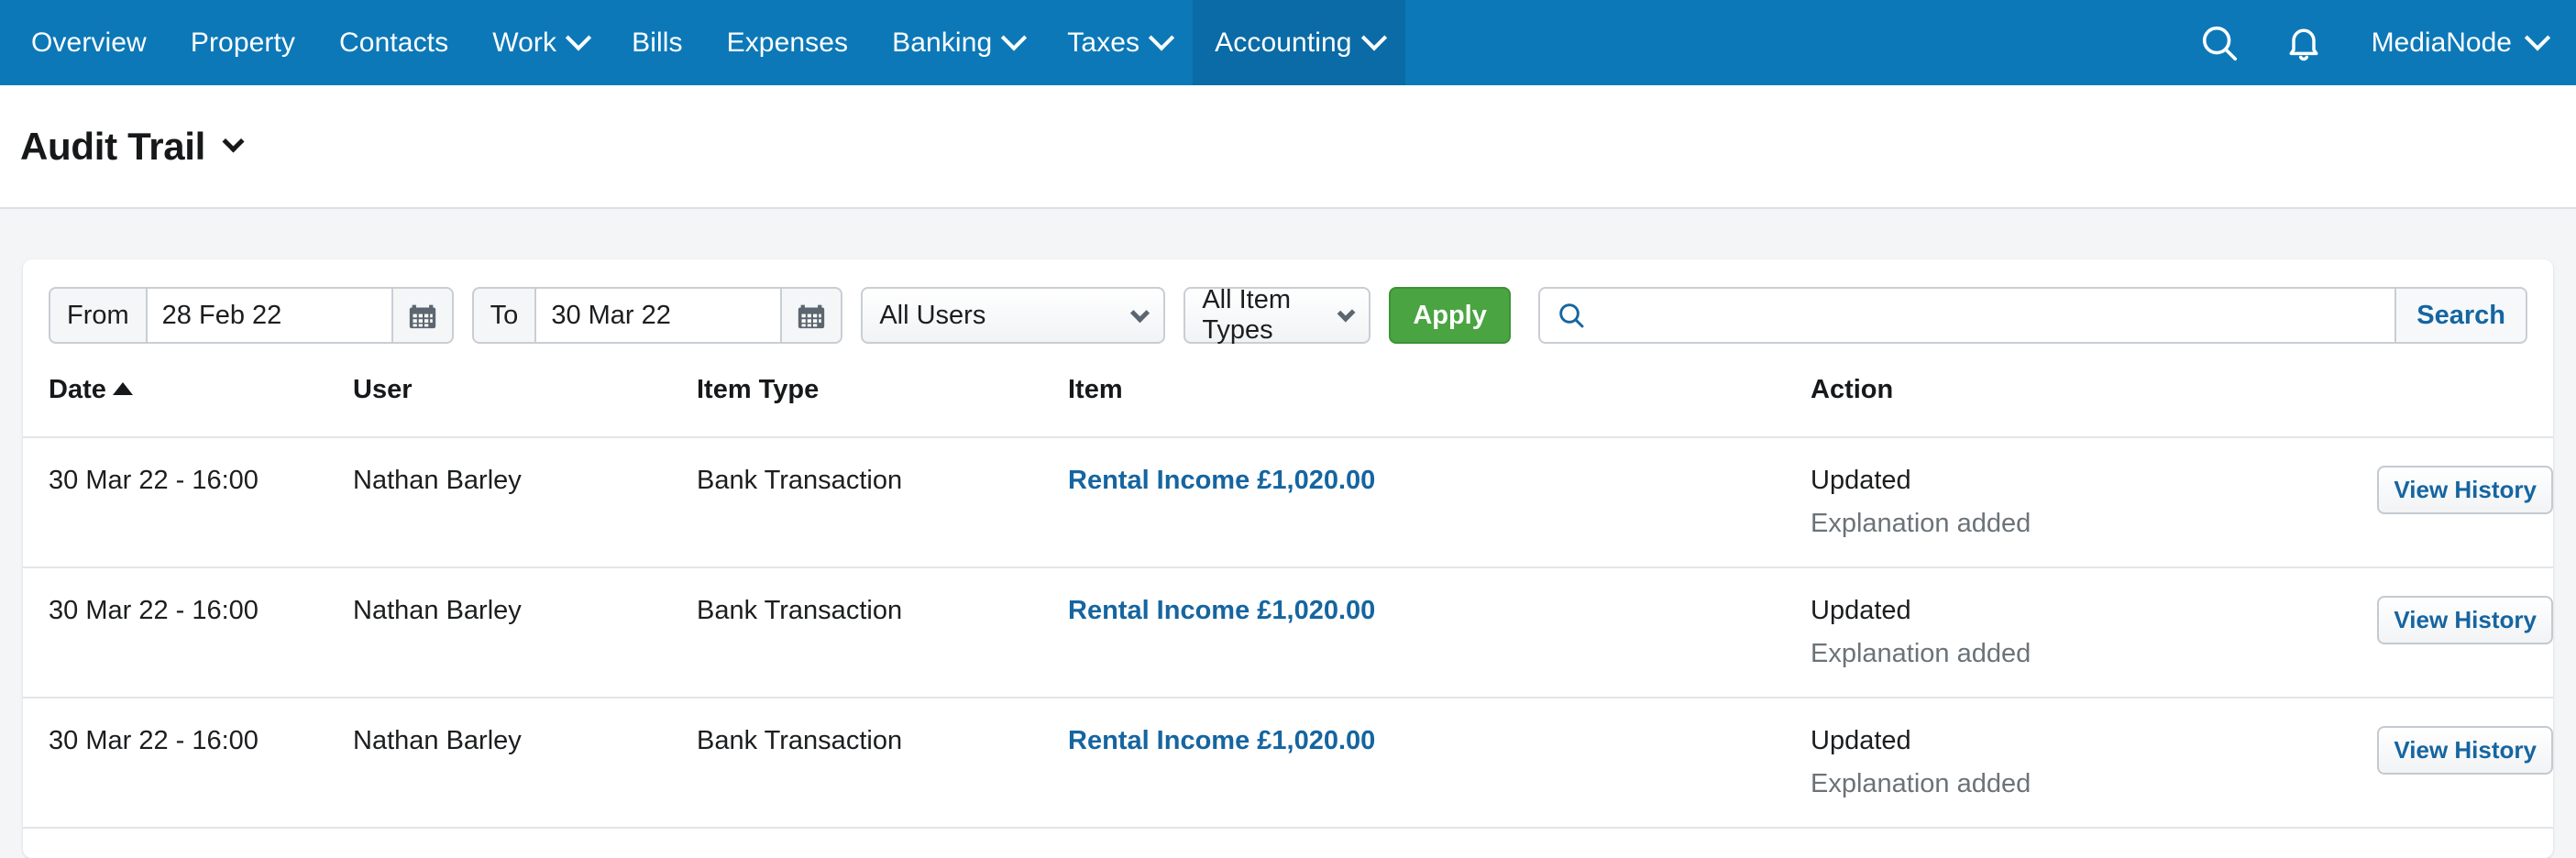 Image resolution: width=2576 pixels, height=858 pixels. What do you see at coordinates (97, 315) in the screenshot?
I see `from-label: From` at bounding box center [97, 315].